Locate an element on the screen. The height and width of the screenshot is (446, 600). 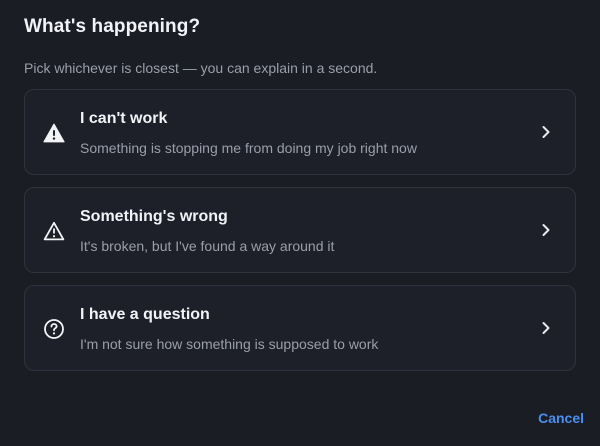
option-title: Something's wrong is located at coordinates (154, 216).